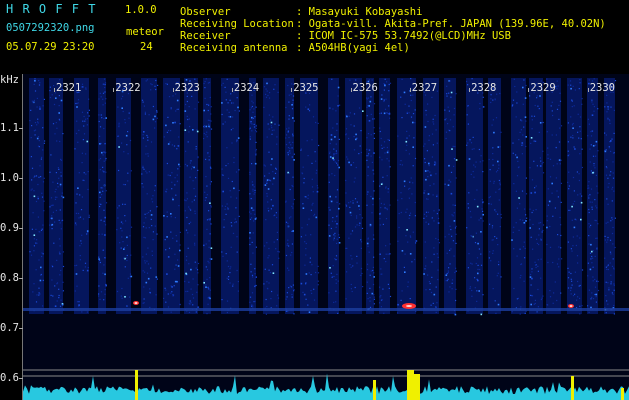  I want to click on x-tick-label: 2322, so click(128, 88).